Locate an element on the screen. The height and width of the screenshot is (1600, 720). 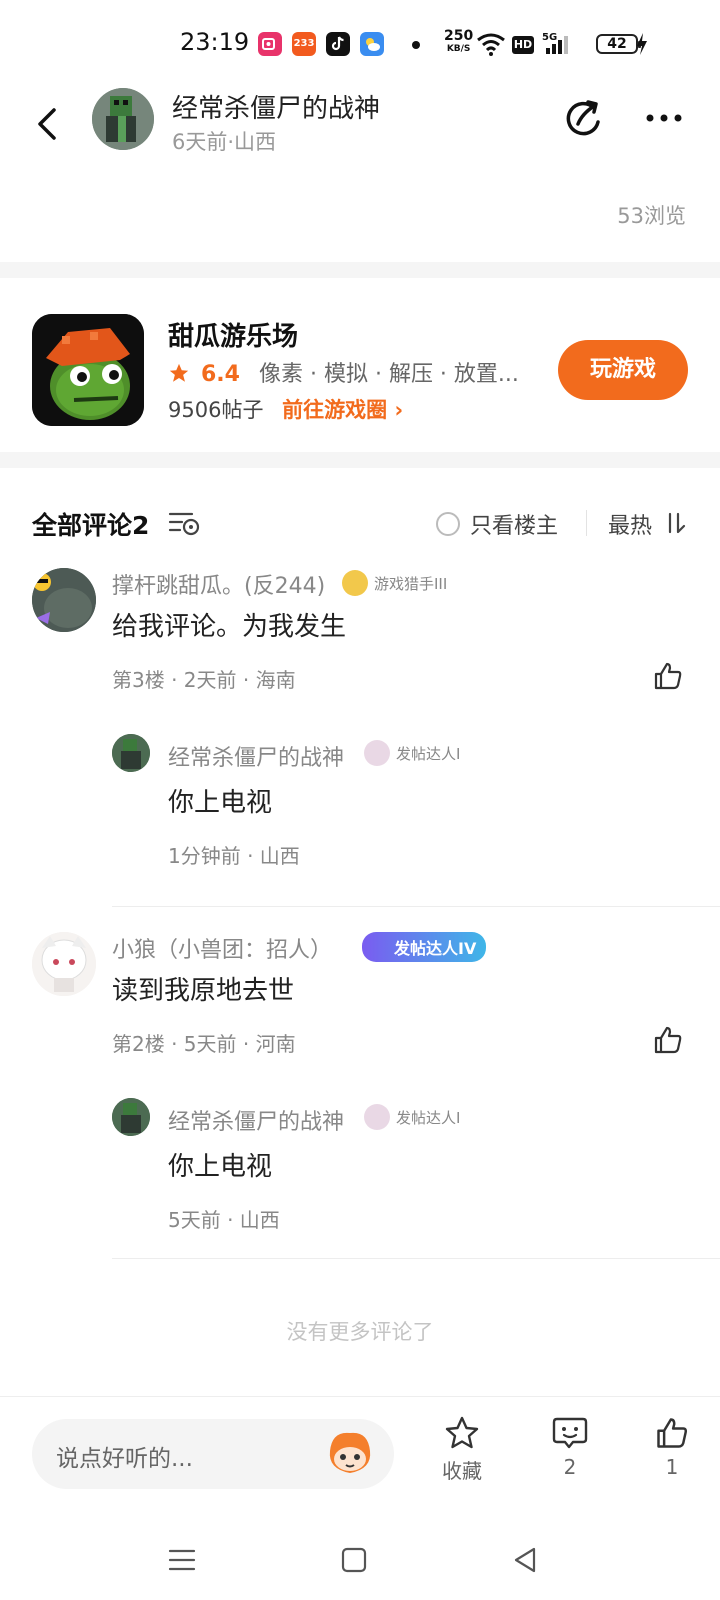
svg-text: 5G is located at coordinates (549, 37).